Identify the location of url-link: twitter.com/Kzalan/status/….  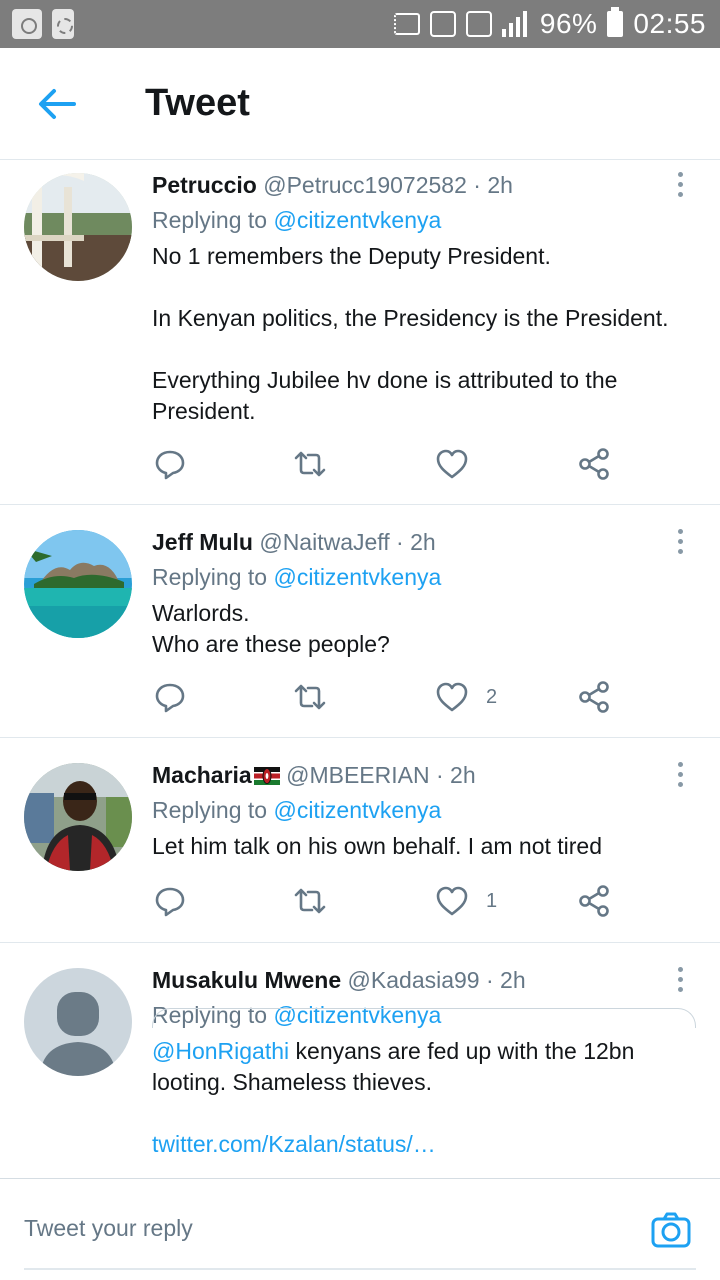
(294, 1144).